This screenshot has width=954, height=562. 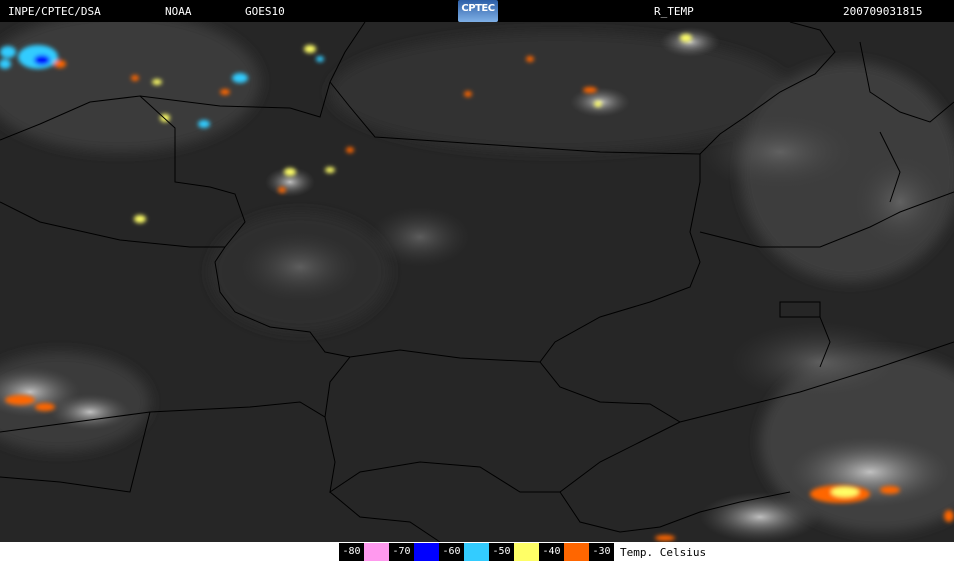 I want to click on legend-value-label: -60, so click(x=451, y=552).